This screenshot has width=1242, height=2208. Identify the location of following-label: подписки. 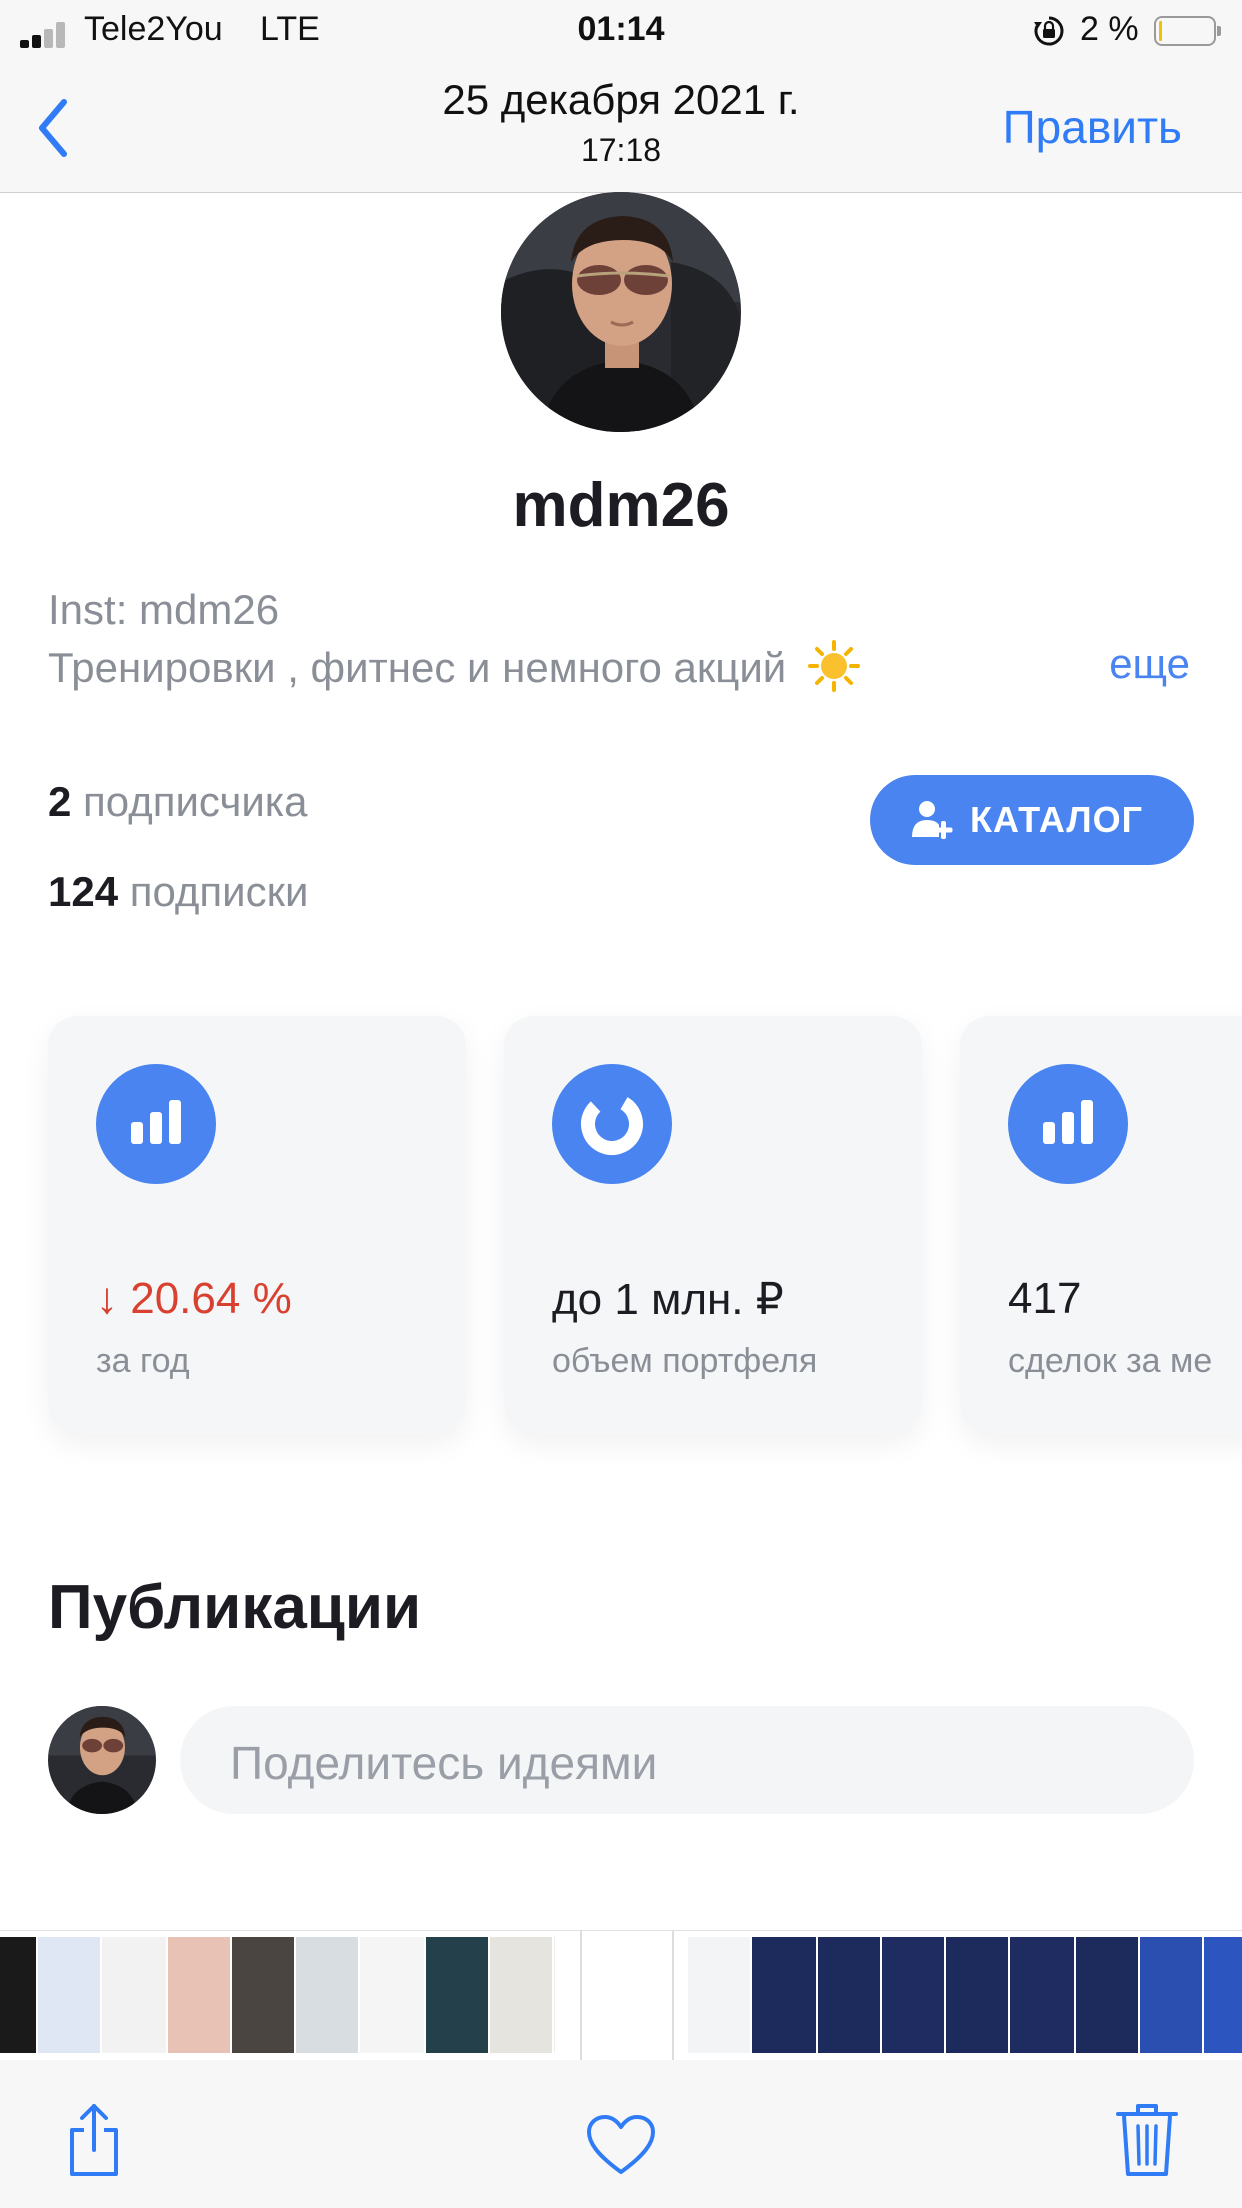
(219, 891).